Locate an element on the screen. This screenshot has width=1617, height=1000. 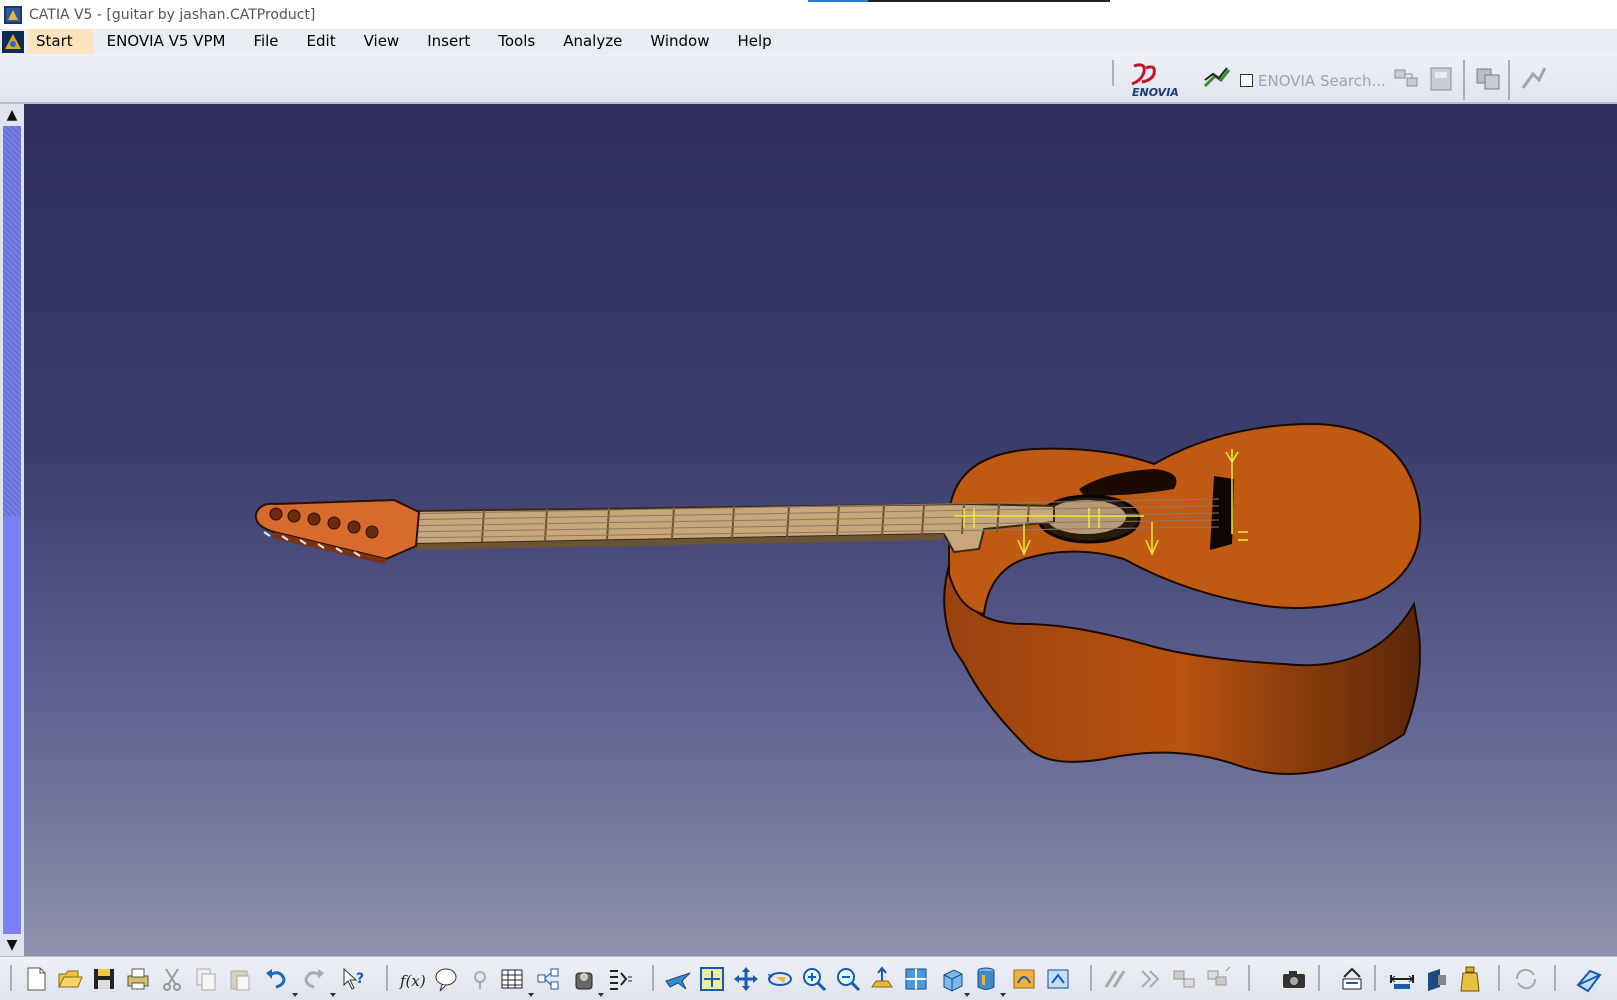
zoom-in-icon is located at coordinates (814, 979).